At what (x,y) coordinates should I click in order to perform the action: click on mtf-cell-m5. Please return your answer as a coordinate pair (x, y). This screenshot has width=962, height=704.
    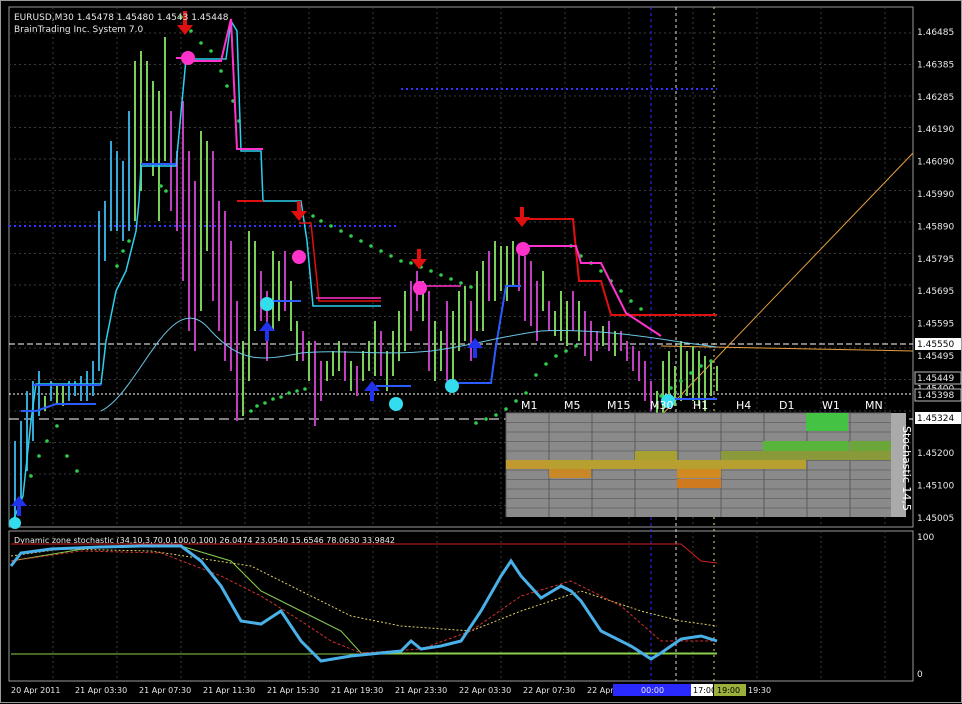
    Looking at the image, I should click on (570, 473).